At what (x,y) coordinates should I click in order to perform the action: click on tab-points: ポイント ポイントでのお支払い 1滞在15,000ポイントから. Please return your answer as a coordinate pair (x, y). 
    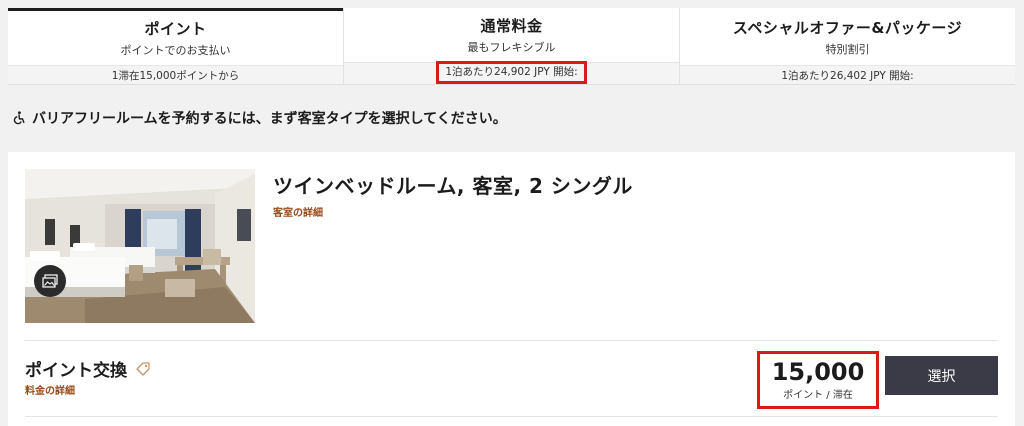
    Looking at the image, I should click on (175, 46).